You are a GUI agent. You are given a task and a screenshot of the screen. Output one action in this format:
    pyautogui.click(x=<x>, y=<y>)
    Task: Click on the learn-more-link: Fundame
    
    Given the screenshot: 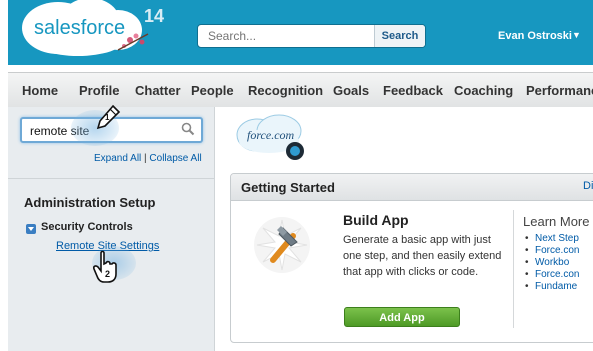 What is the action you would take?
    pyautogui.click(x=552, y=287)
    